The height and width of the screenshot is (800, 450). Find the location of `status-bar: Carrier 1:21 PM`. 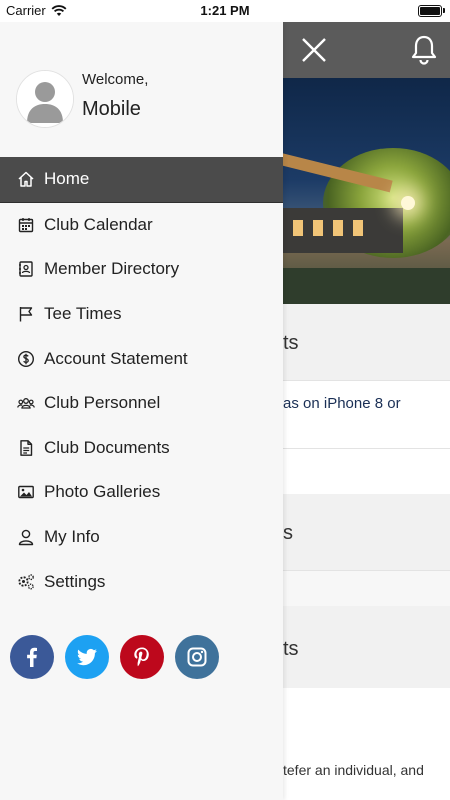

status-bar: Carrier 1:21 PM is located at coordinates (225, 11).